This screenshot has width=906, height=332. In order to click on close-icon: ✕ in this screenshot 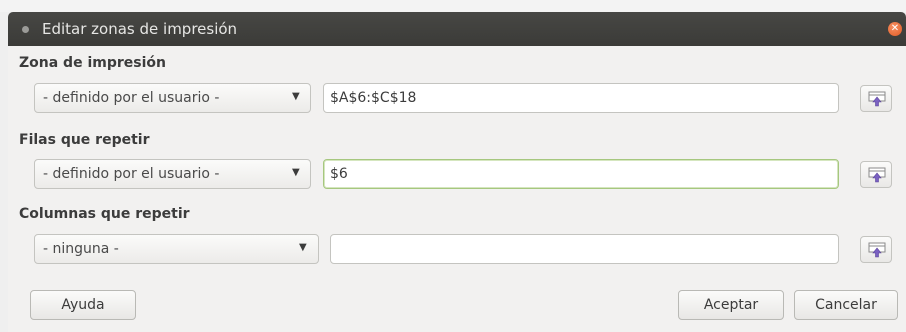, I will do `click(895, 29)`.